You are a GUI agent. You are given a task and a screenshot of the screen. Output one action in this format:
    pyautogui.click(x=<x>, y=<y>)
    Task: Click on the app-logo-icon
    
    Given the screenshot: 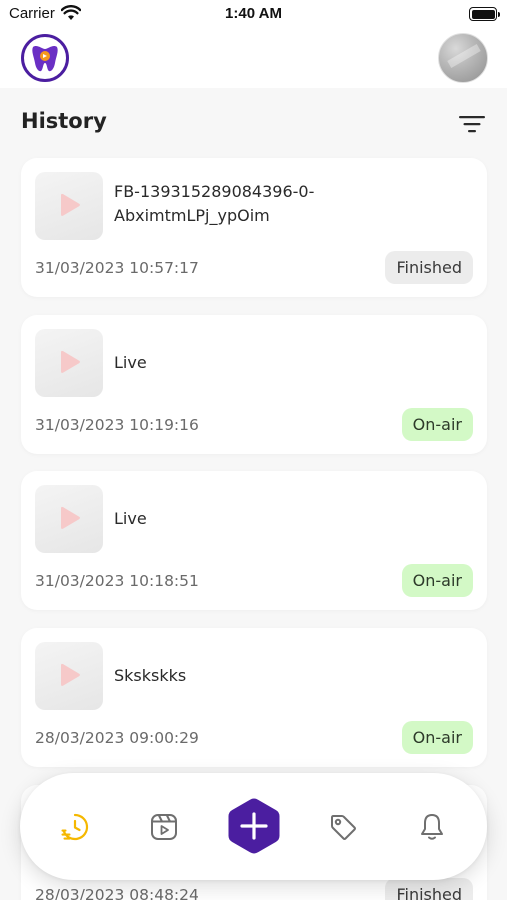 What is the action you would take?
    pyautogui.click(x=45, y=58)
    